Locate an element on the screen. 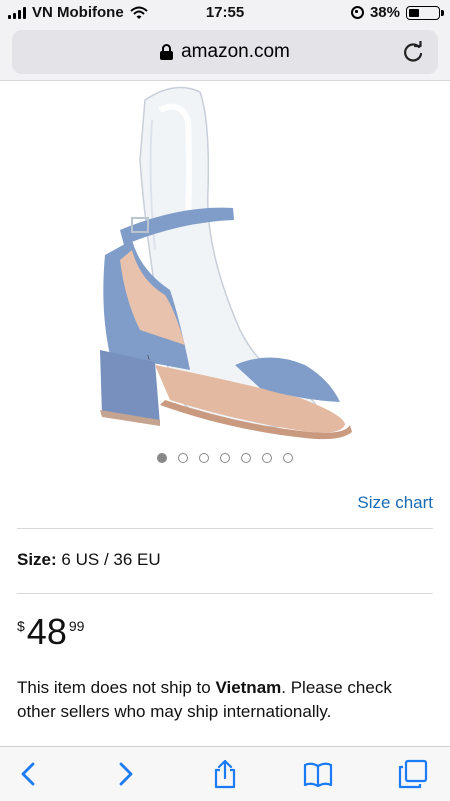  chevron-left-icon is located at coordinates (29, 774).